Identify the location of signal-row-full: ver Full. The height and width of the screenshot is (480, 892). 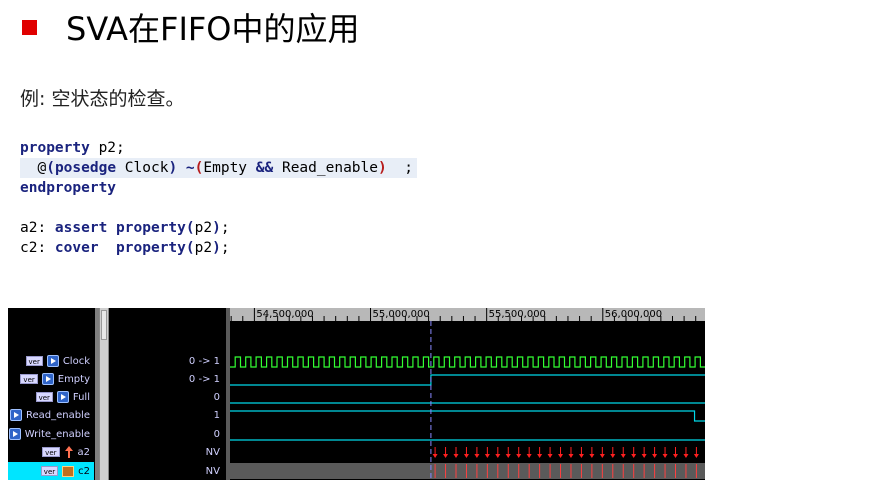
(51, 397).